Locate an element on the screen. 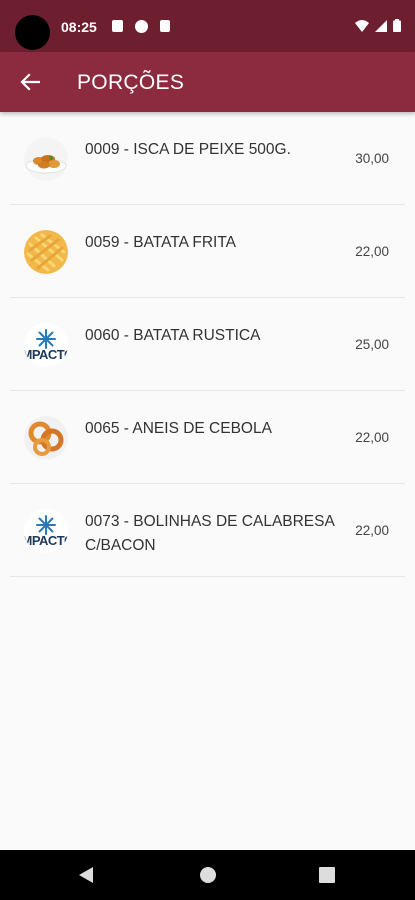  nav-home-button is located at coordinates (208, 875).